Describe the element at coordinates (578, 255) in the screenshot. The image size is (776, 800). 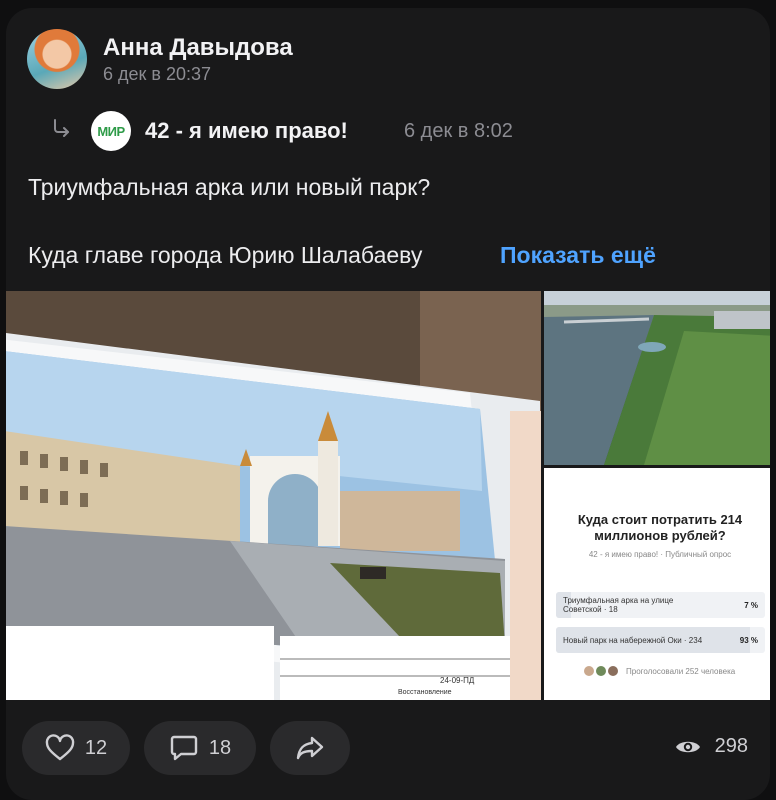
I see `show-more-link: Показать ещё` at that location.